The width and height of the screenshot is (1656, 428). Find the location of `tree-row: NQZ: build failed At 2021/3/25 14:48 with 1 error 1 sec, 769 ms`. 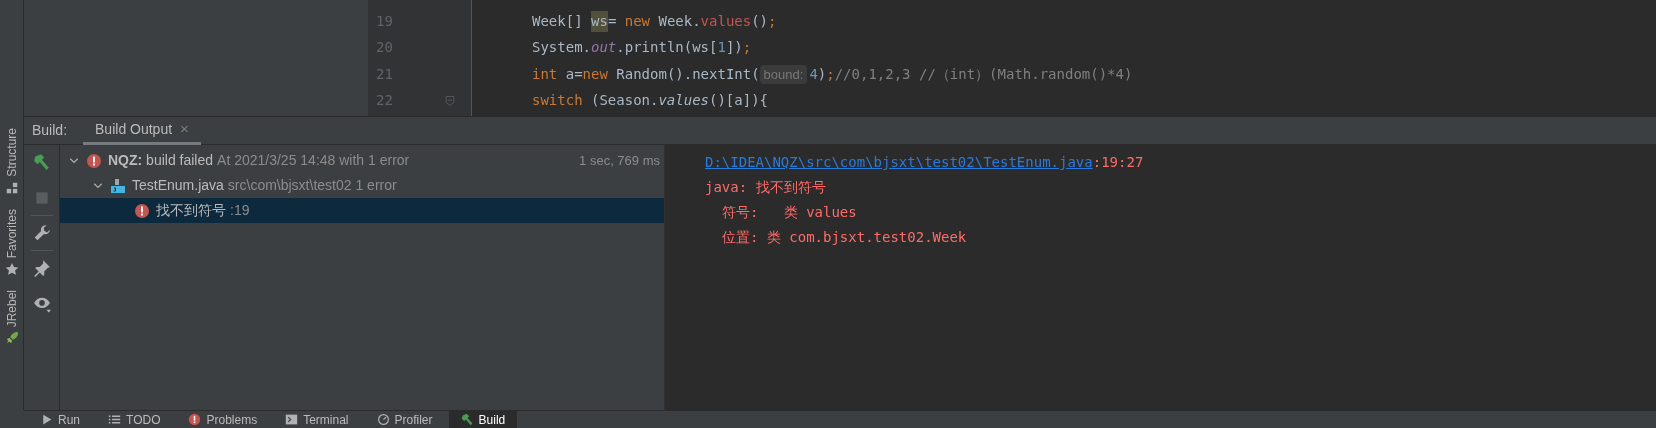

tree-row: NQZ: build failed At 2021/3/25 14:48 with 1 error 1 sec, 769 ms is located at coordinates (362, 160).